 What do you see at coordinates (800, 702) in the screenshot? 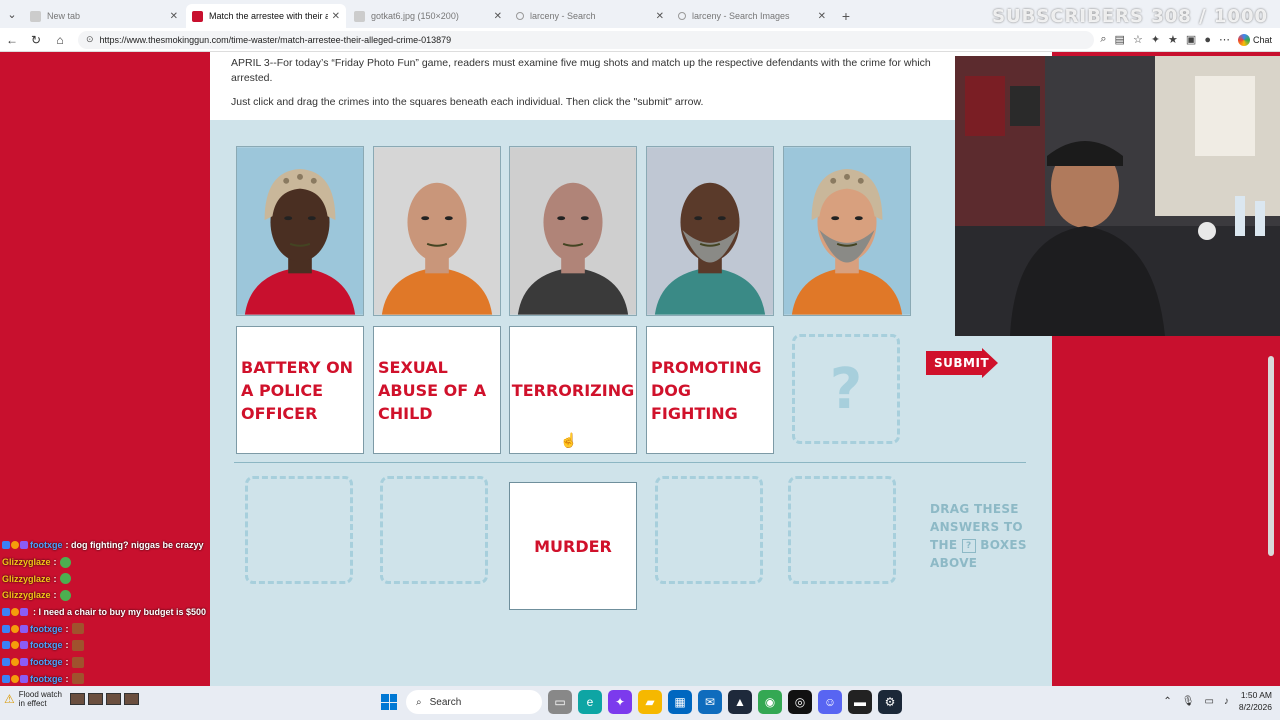
I see `obs-icon: ◎` at bounding box center [800, 702].